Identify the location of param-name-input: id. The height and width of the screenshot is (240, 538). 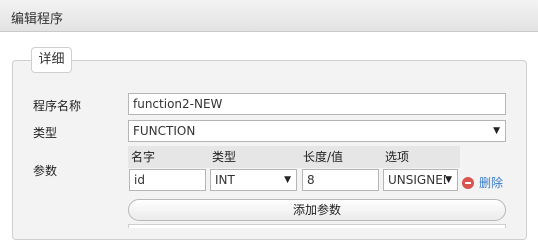
(167, 180).